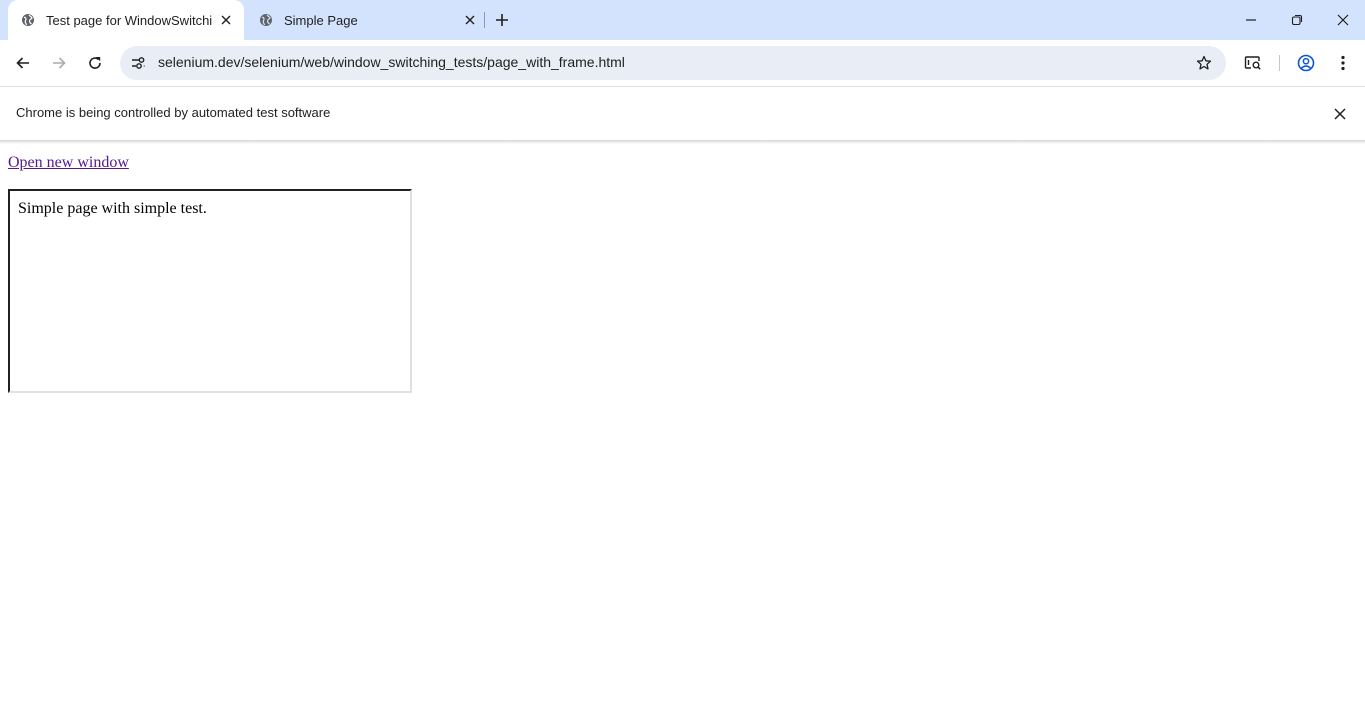  I want to click on forward-icon, so click(59, 63).